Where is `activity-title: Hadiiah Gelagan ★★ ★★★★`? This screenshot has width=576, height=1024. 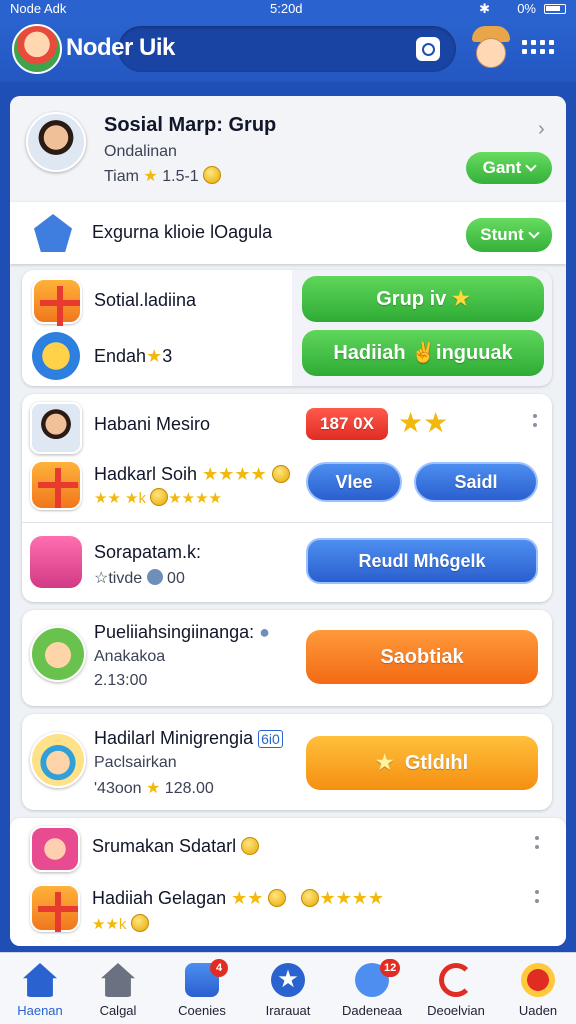 activity-title: Hadiiah Gelagan ★★ ★★★★ is located at coordinates (238, 898).